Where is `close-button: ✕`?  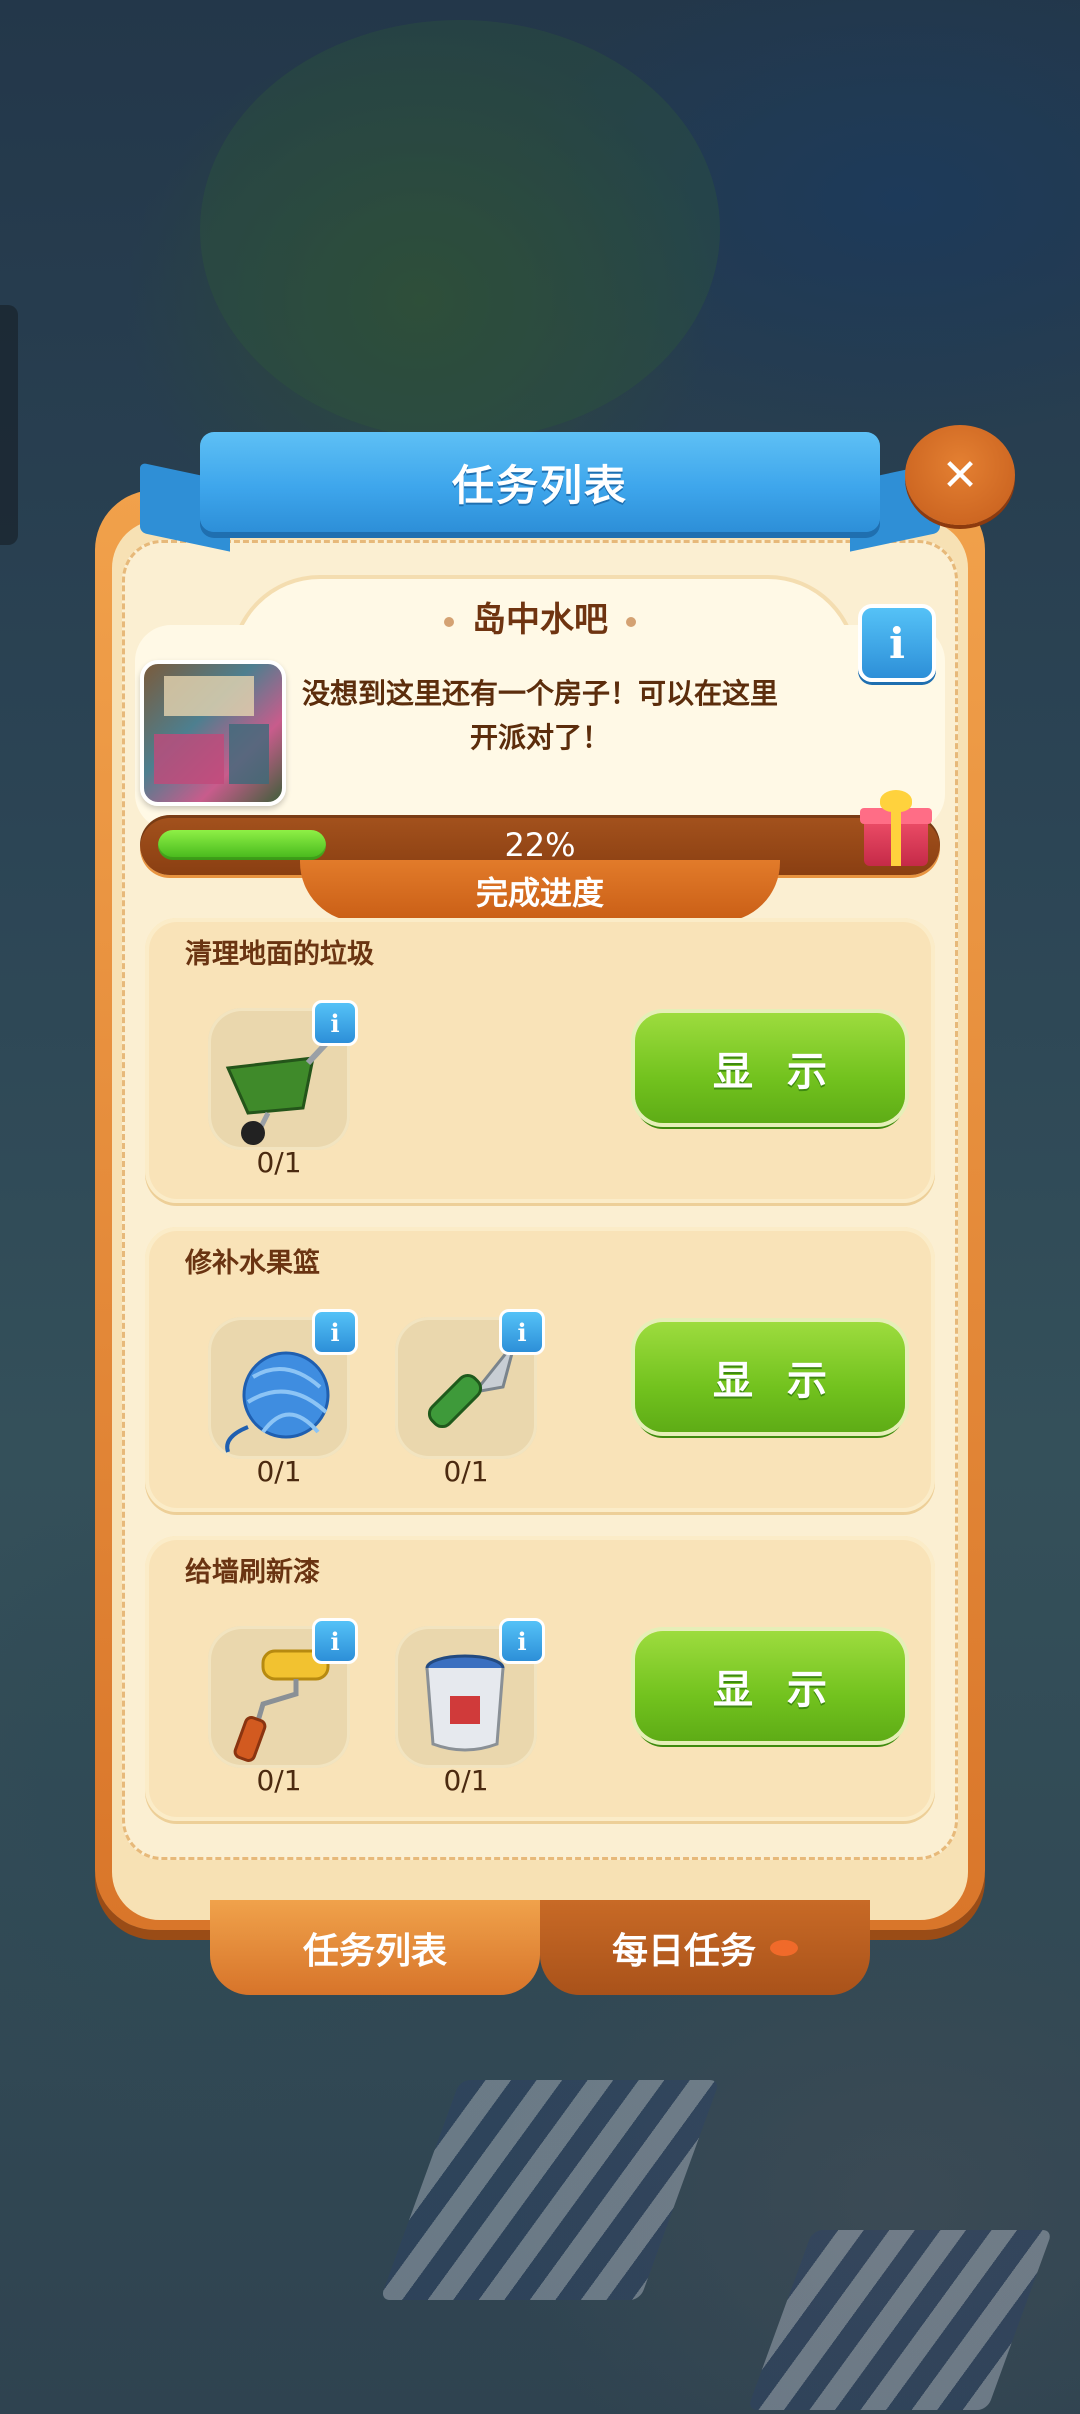
close-button: ✕ is located at coordinates (960, 475).